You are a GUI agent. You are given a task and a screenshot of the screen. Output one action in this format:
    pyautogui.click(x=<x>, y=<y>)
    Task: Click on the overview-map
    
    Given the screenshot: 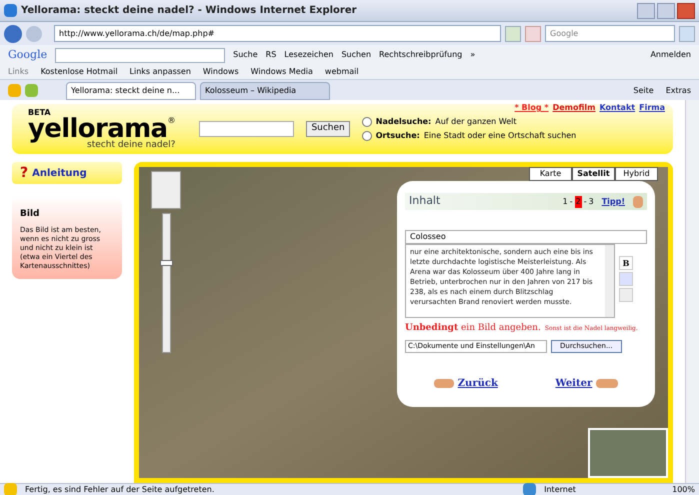 What is the action you would take?
    pyautogui.click(x=628, y=453)
    